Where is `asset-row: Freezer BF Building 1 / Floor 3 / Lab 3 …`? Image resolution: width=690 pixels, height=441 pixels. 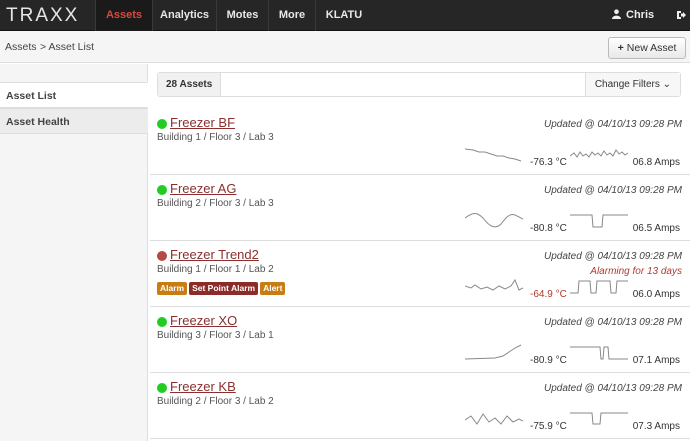 asset-row: Freezer BF Building 1 / Floor 3 / Lab 3 … is located at coordinates (420, 142).